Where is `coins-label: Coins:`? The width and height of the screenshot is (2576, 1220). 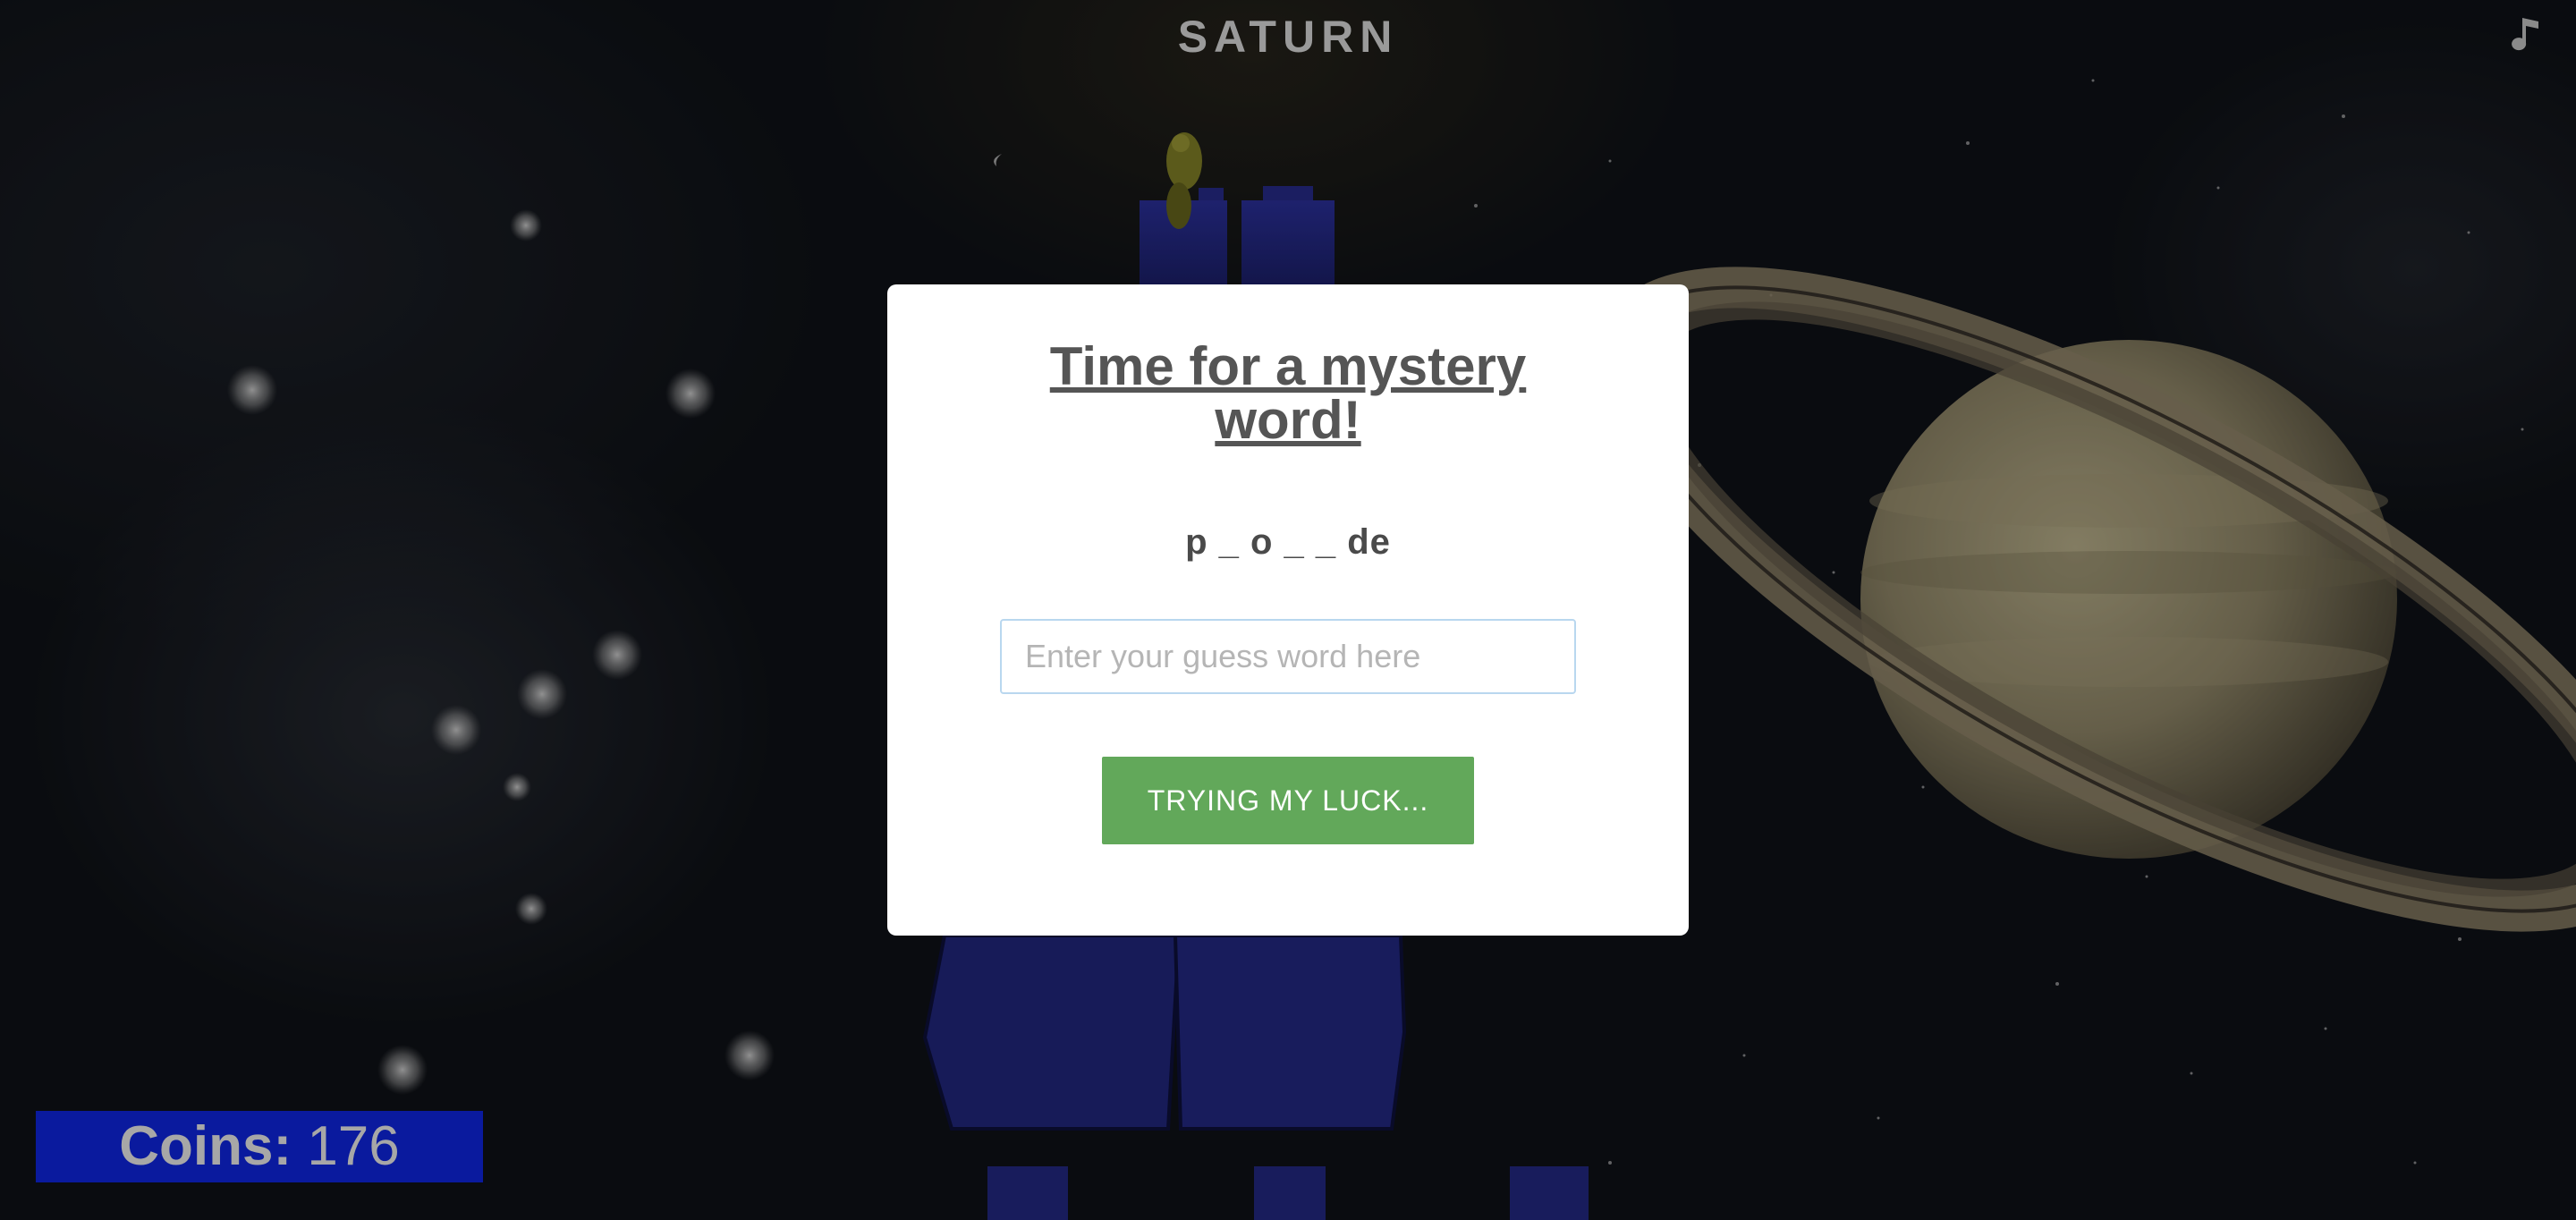
coins-label: Coins: is located at coordinates (205, 1146).